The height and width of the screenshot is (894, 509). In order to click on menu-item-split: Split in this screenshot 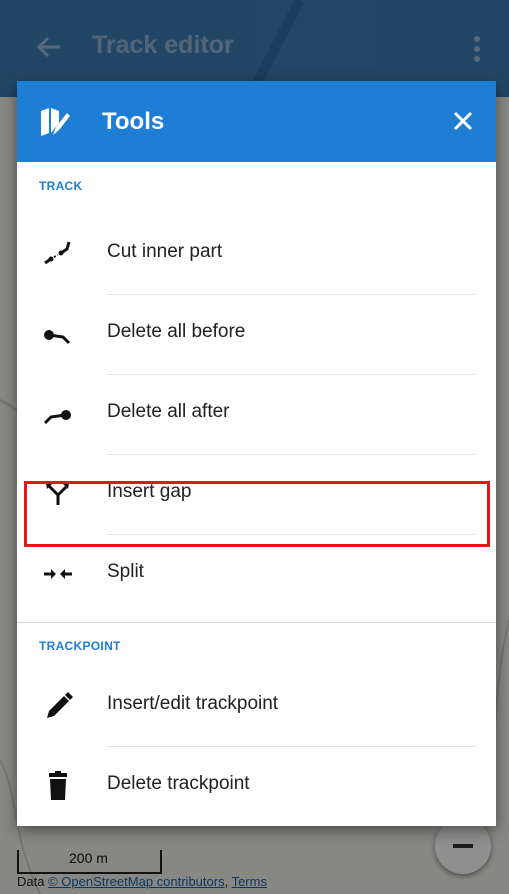, I will do `click(256, 575)`.